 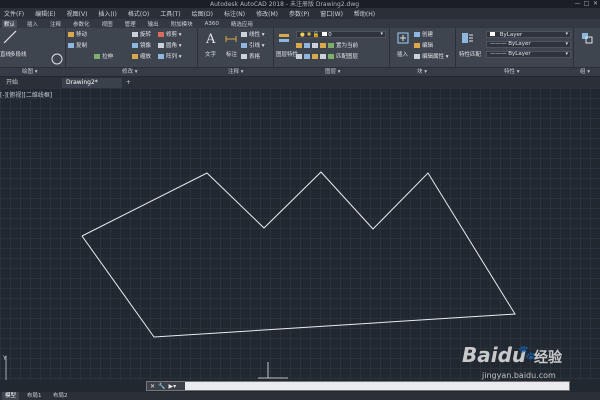 What do you see at coordinates (323, 56) in the screenshot?
I see `layer-walk-icon` at bounding box center [323, 56].